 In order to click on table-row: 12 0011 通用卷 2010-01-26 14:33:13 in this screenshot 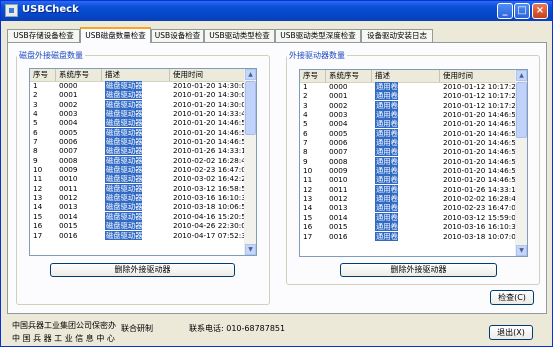, I will do `click(409, 189)`.